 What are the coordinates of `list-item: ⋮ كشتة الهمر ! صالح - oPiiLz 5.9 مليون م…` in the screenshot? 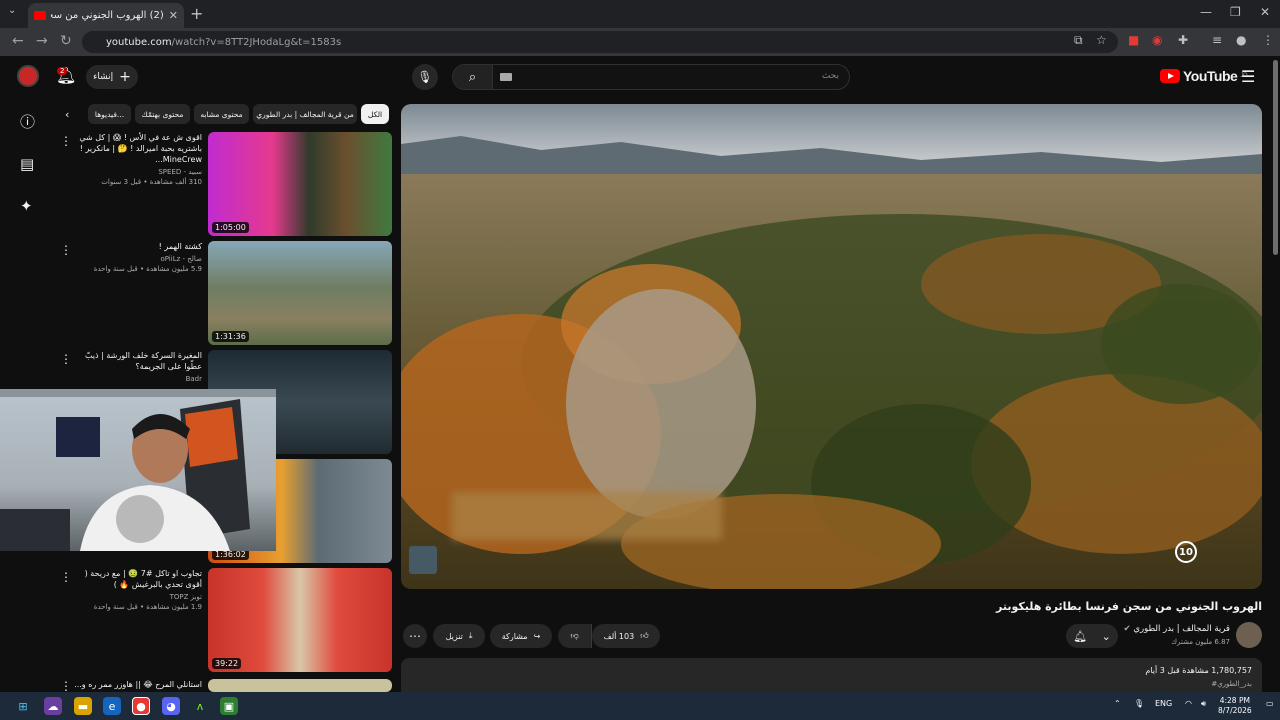 It's located at (226, 293).